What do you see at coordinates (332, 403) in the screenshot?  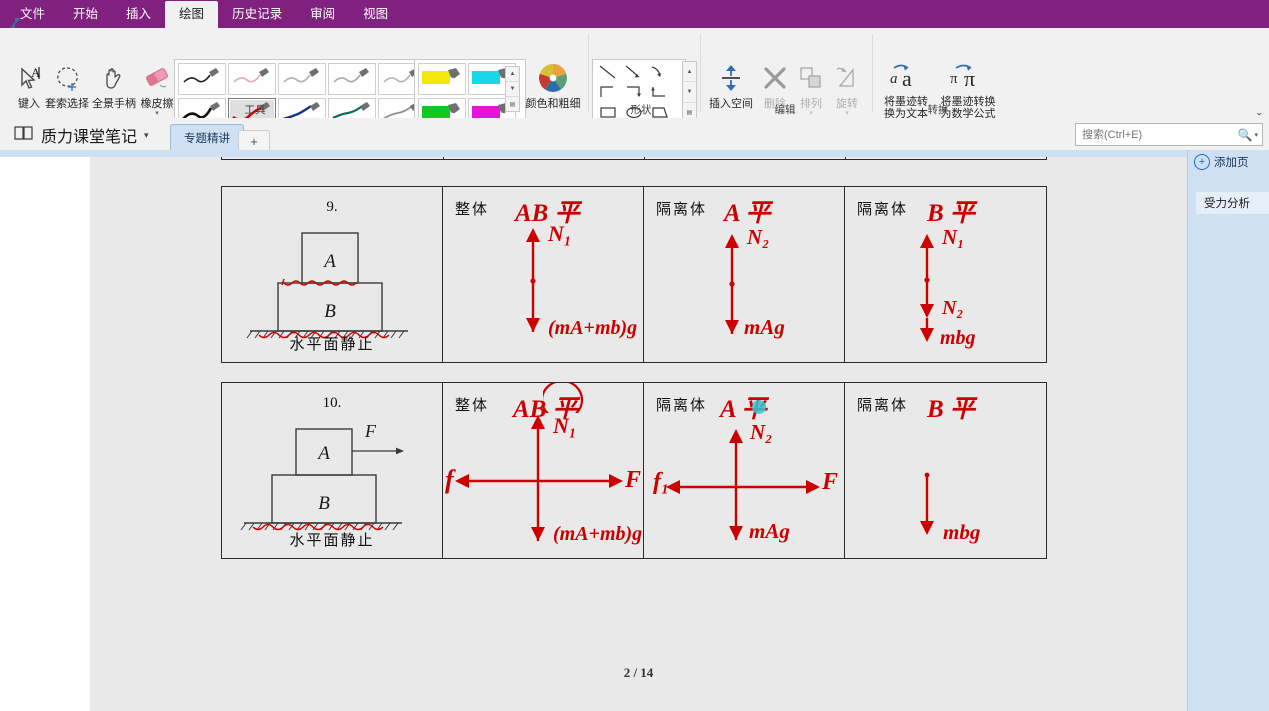 I see `problem-number: 10.` at bounding box center [332, 403].